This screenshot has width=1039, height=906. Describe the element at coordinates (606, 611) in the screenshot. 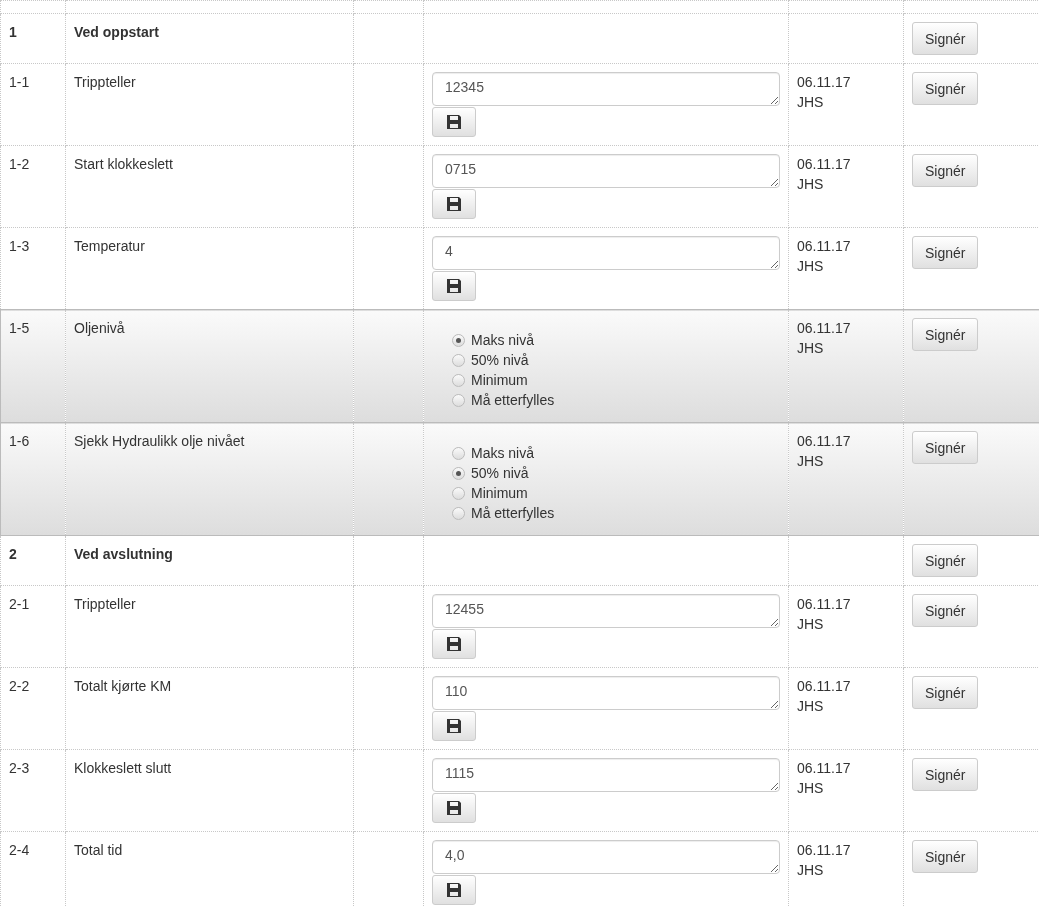

I see `input-field: 12455` at that location.